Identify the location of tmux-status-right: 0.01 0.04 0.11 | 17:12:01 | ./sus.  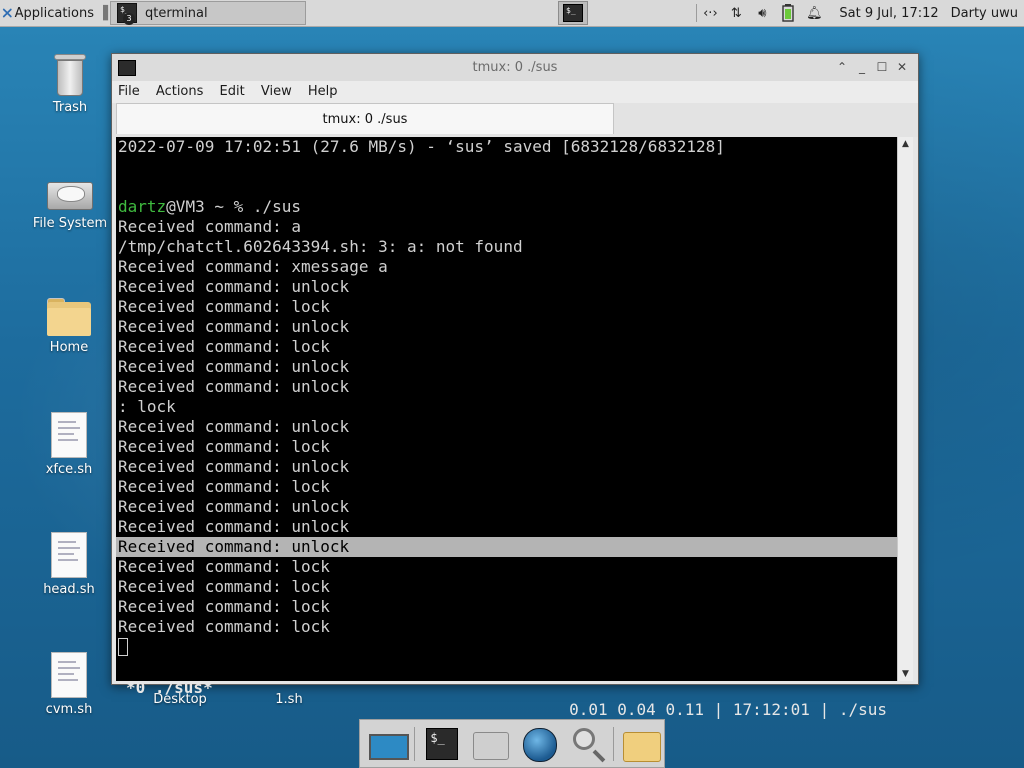
(728, 709).